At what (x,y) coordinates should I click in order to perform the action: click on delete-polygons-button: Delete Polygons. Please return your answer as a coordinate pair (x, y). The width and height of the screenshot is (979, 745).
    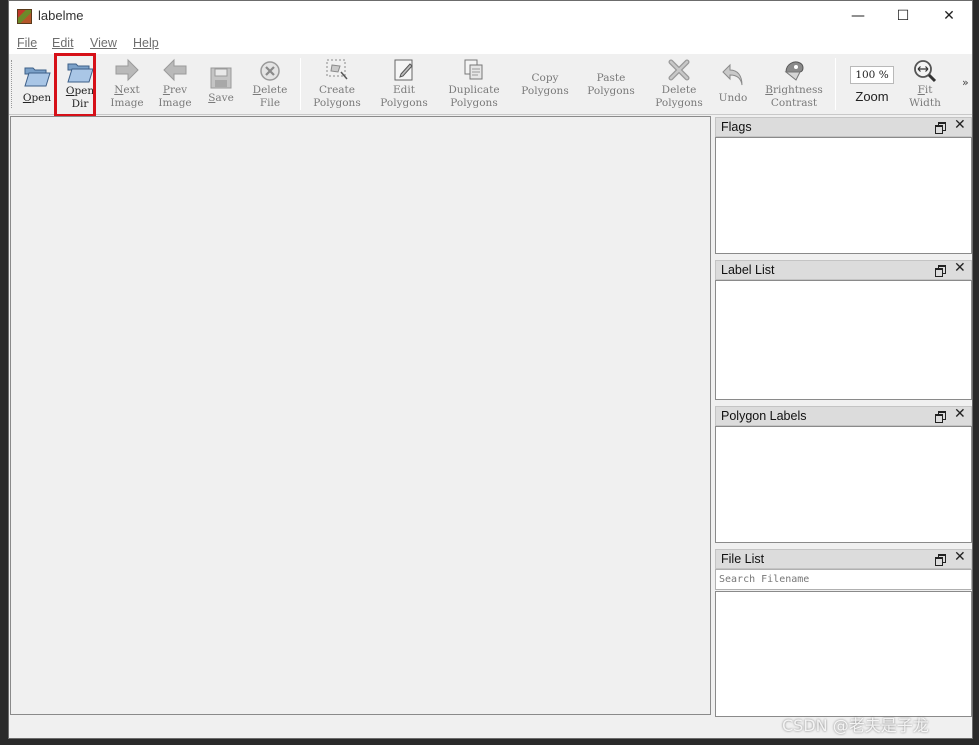
    Looking at the image, I should click on (679, 84).